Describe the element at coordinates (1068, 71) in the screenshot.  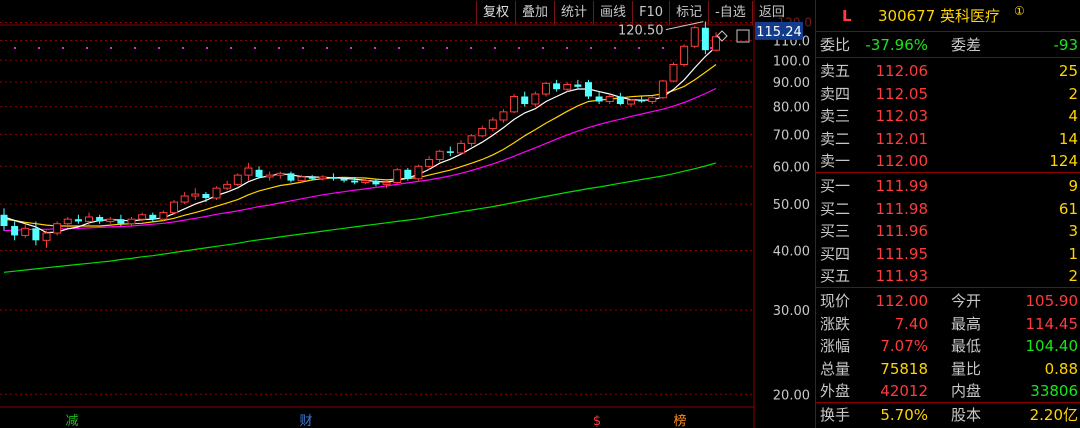
I see `ask-row-qty: 25` at that location.